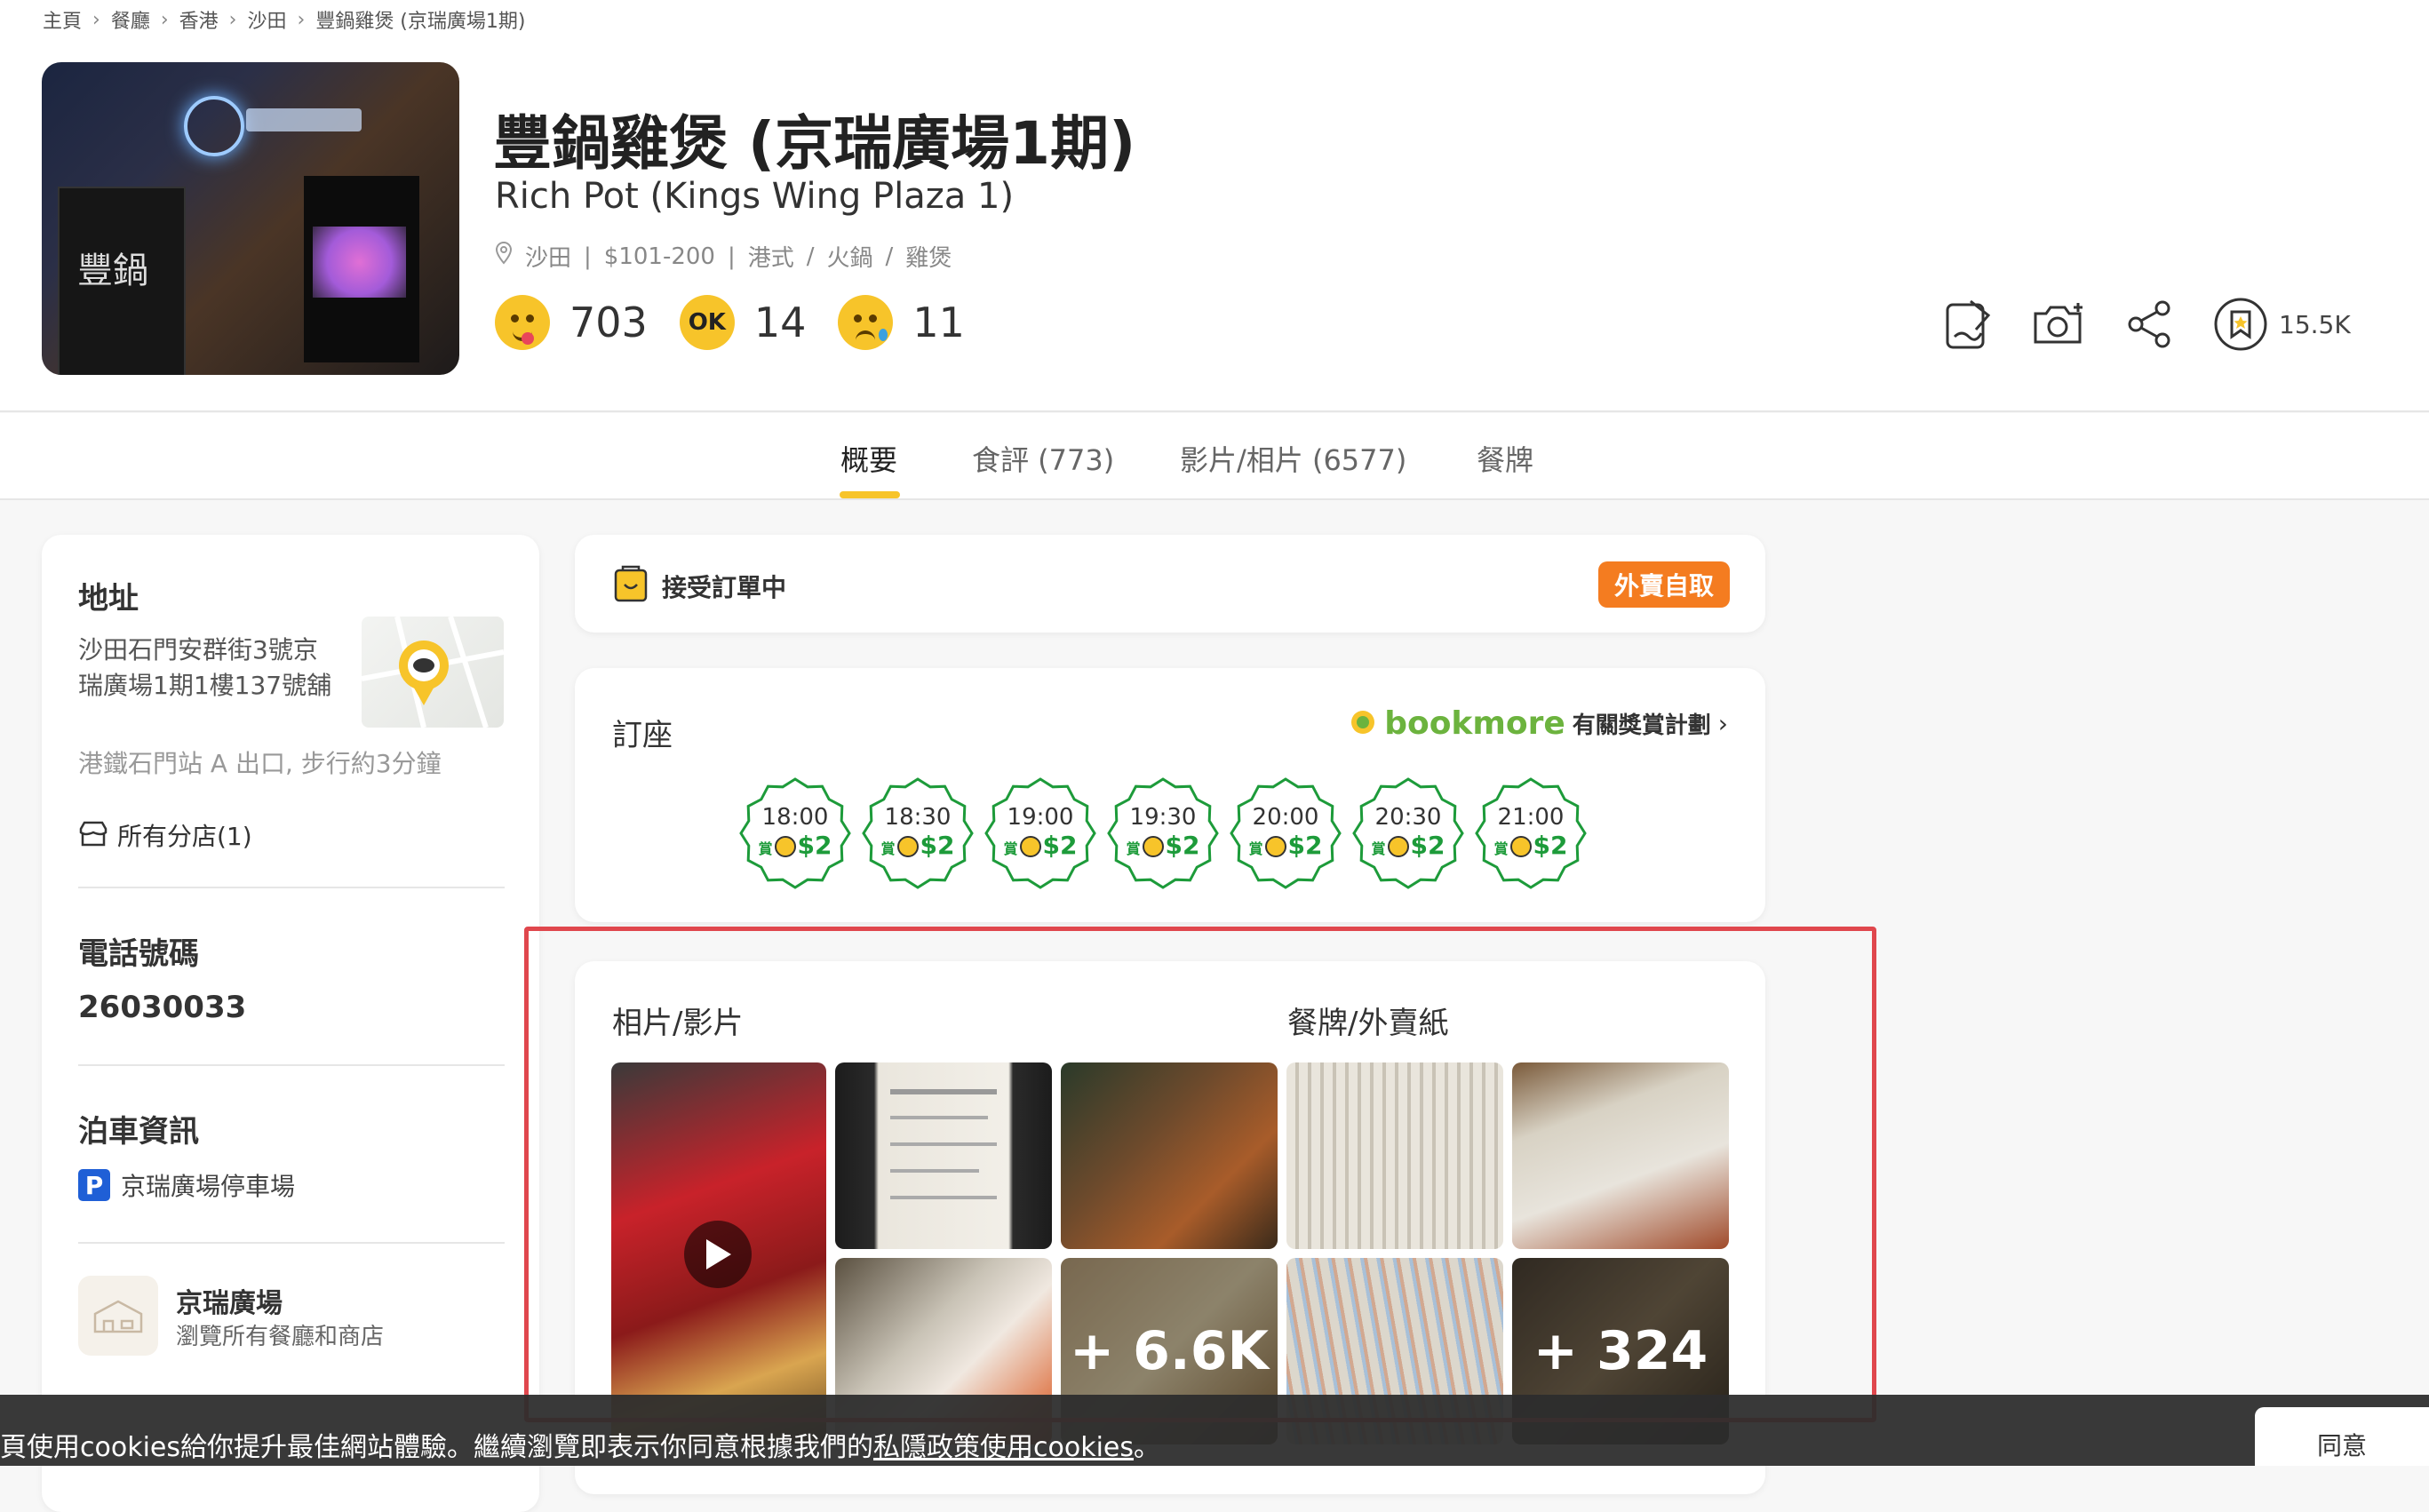 The height and width of the screenshot is (1512, 2429). What do you see at coordinates (2241, 324) in the screenshot?
I see `bookmark-icon` at bounding box center [2241, 324].